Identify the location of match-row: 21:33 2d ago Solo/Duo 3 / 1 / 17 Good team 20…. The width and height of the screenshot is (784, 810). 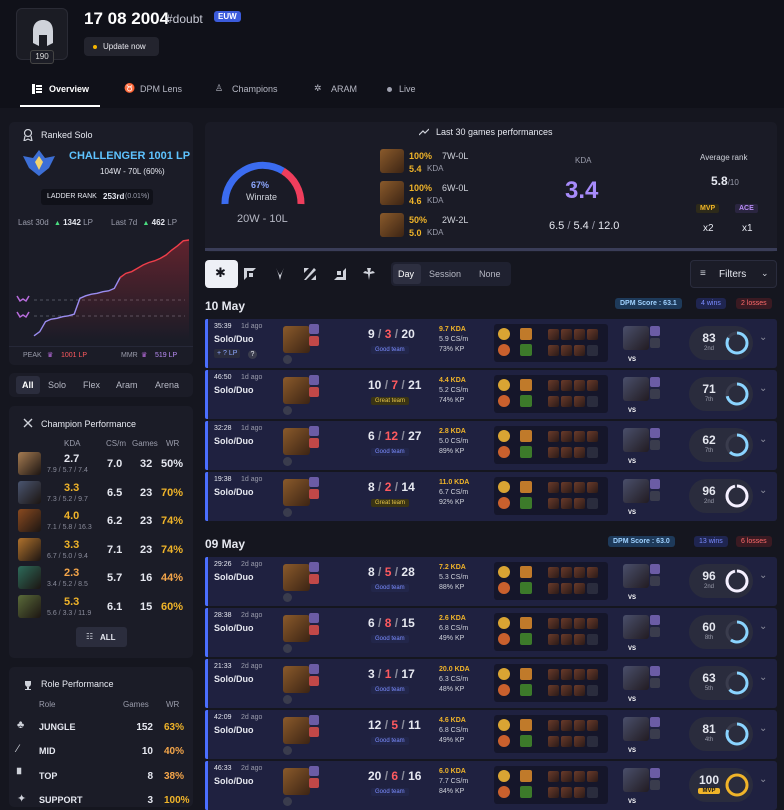
(491, 683).